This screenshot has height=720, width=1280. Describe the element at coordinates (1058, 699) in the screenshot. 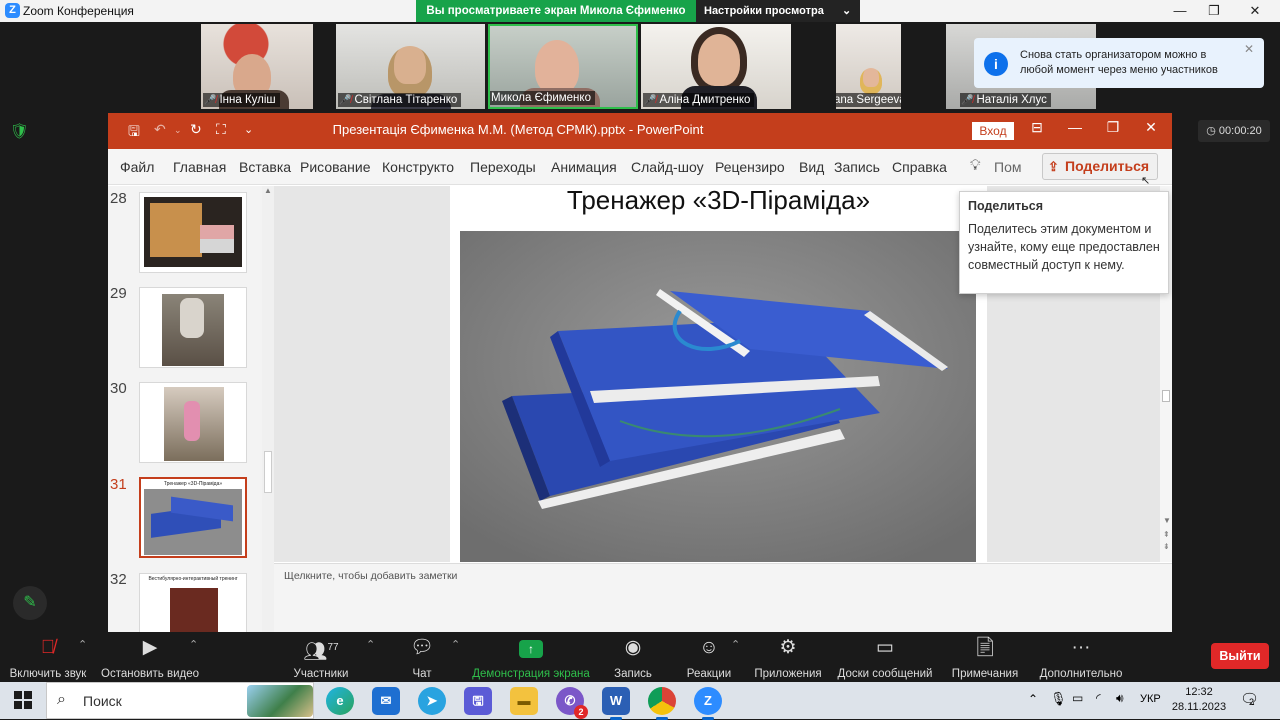

I see `microphone-tray-icon: 🎙︎` at that location.